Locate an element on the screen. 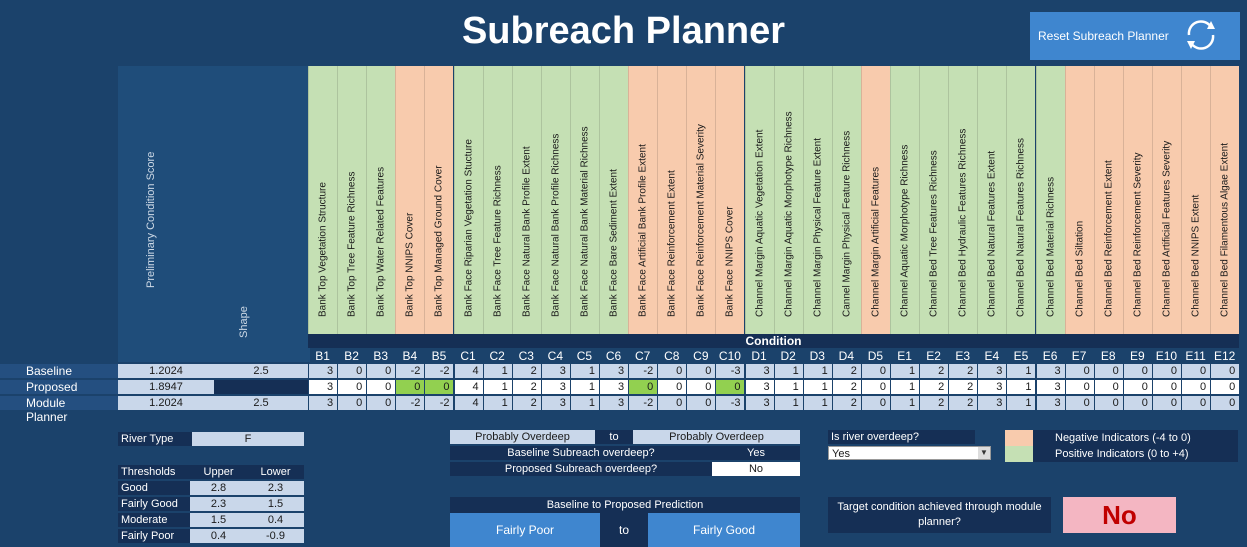 The image size is (1247, 547). prediction-to-word: to is located at coordinates (624, 530).